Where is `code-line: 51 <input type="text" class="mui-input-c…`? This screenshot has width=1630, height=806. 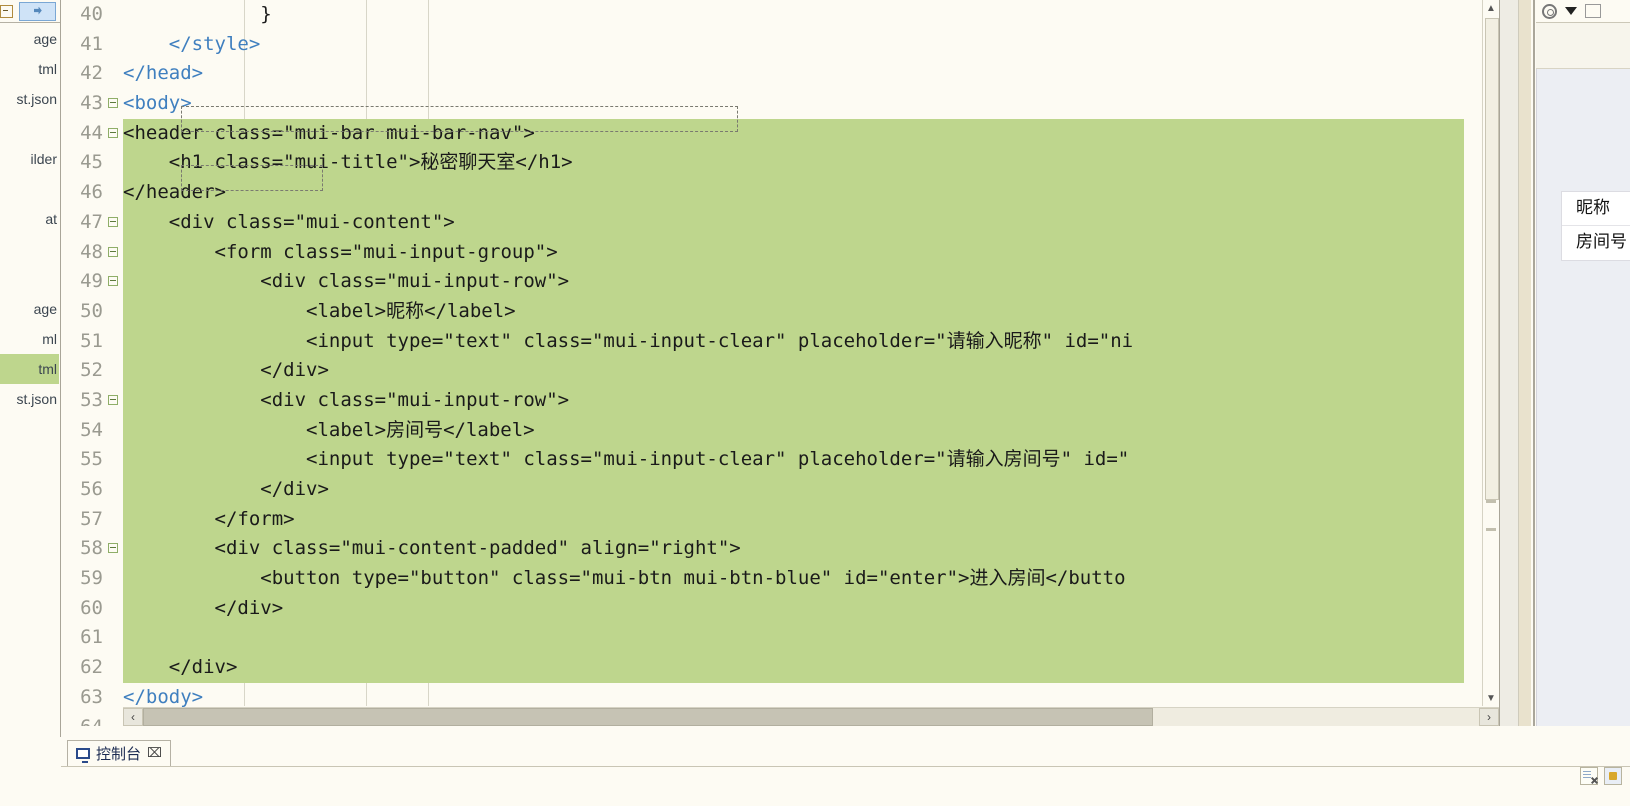
code-line: 51 <input type="text" class="mui-input-c… is located at coordinates (780, 341).